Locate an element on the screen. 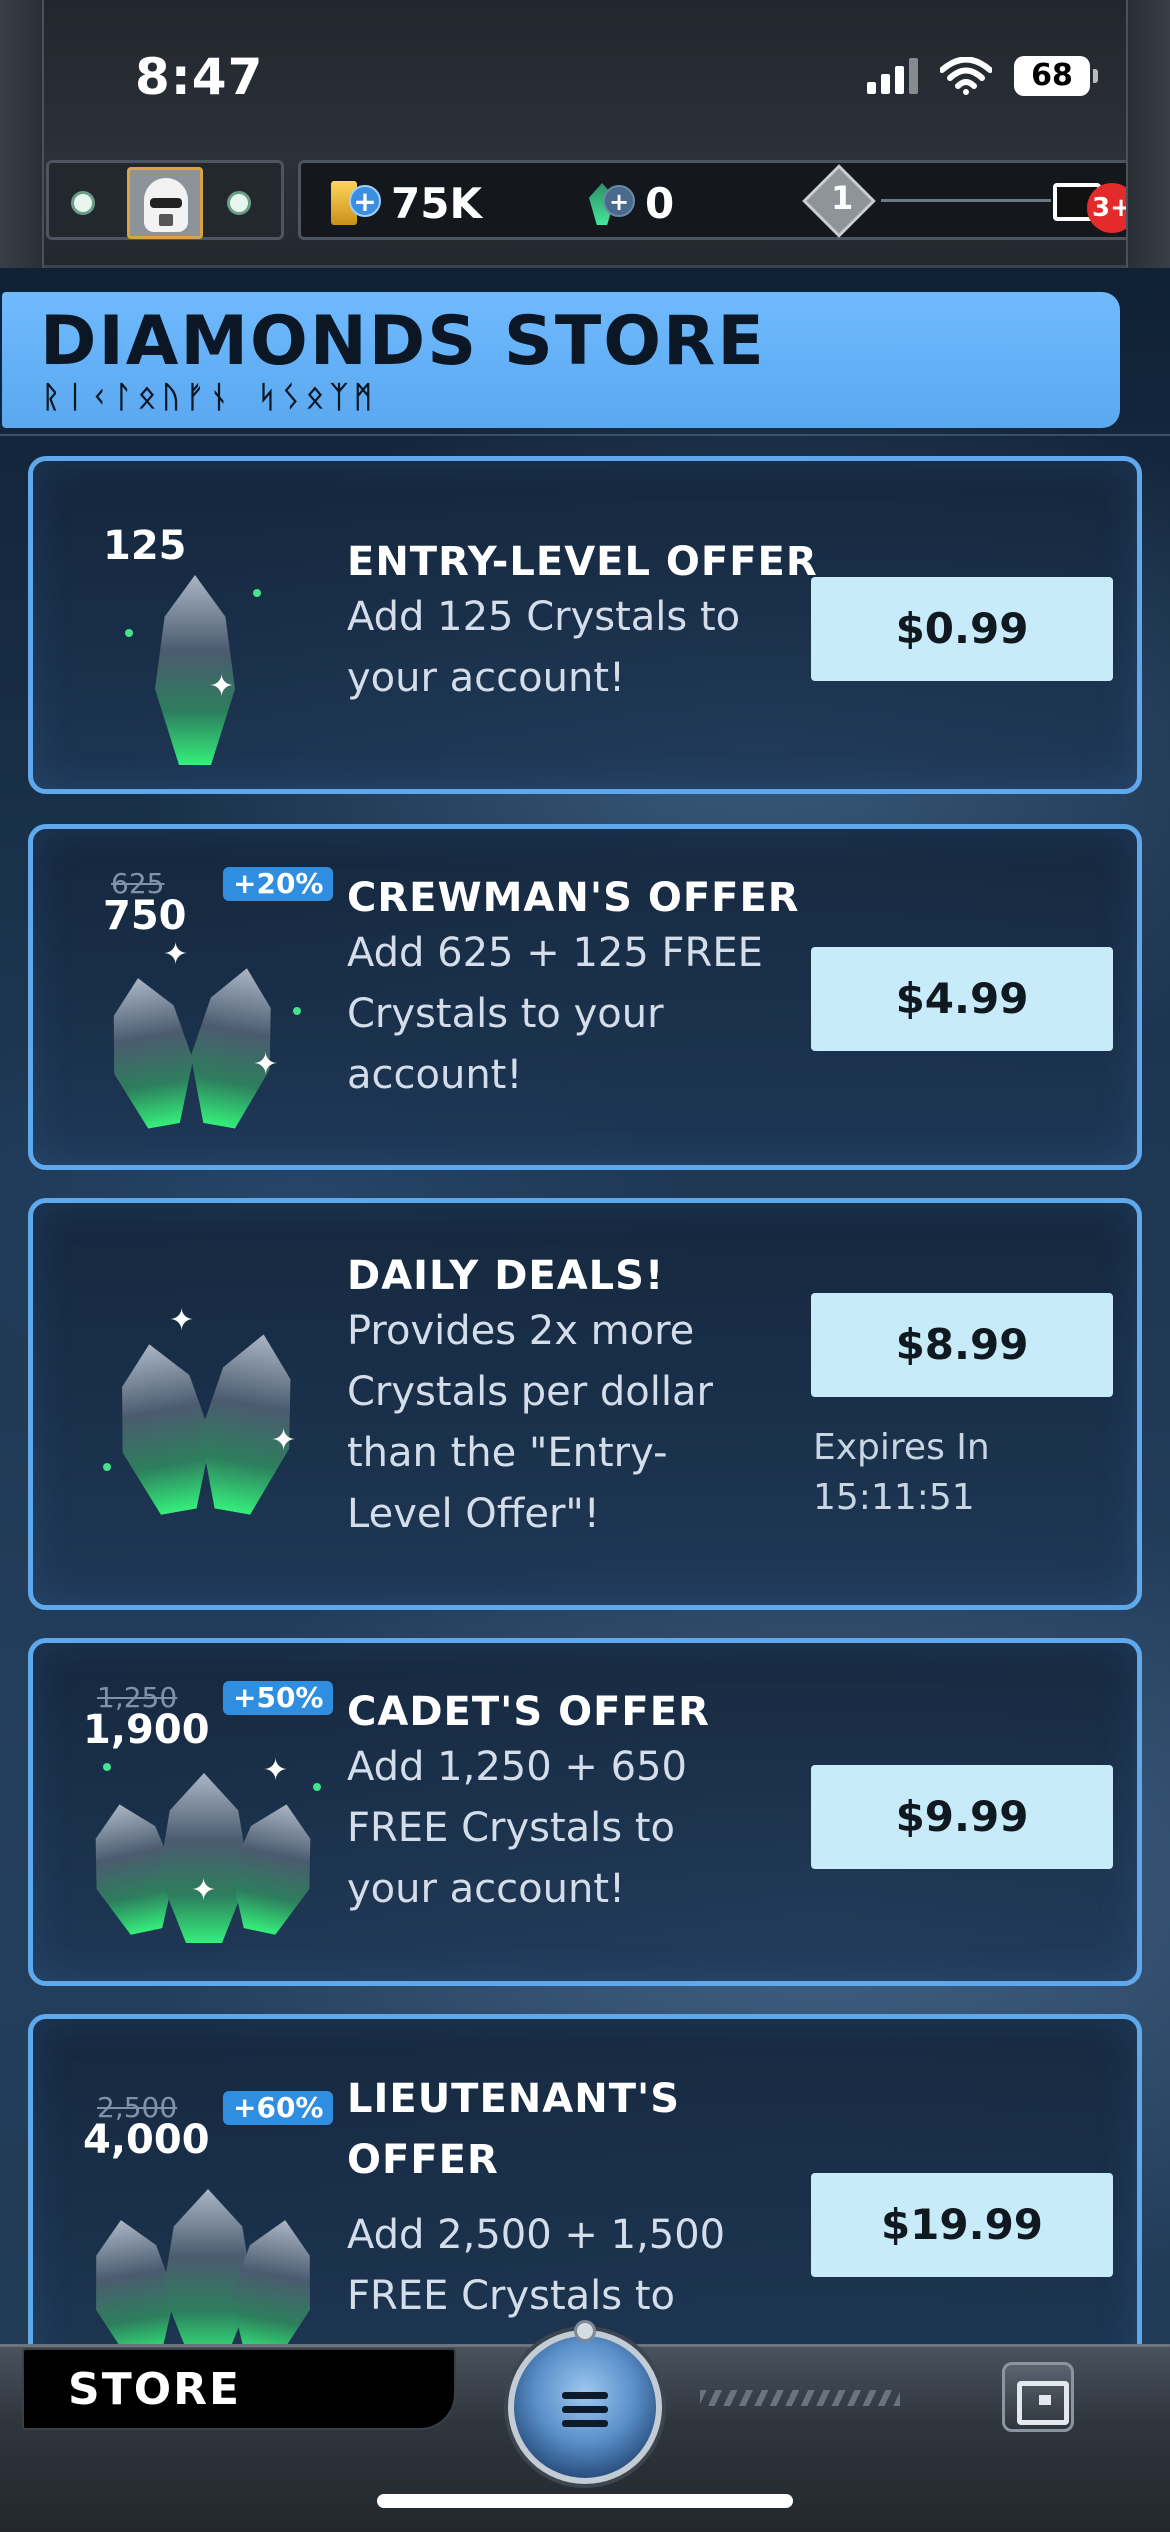  menu-knob is located at coordinates (585, 2331).